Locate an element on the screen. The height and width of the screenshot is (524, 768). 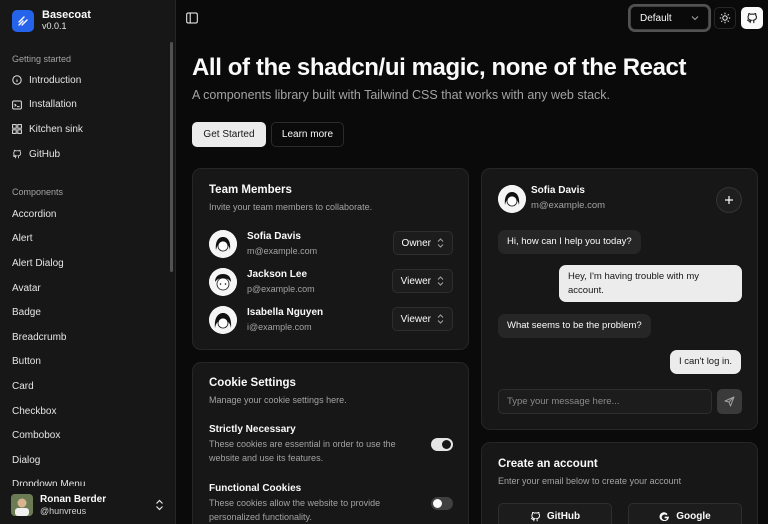
chat-contact-email: m@example.com is located at coordinates (568, 205).